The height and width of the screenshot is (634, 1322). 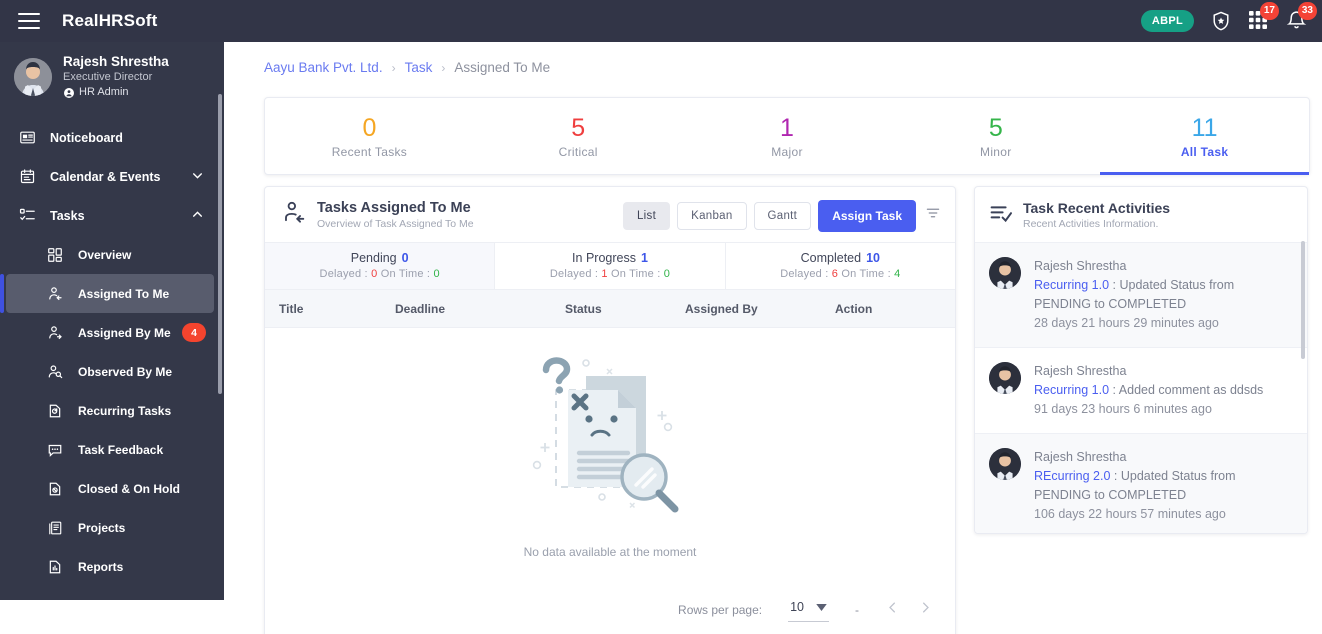 I want to click on ontime-count: 4, so click(x=897, y=274).